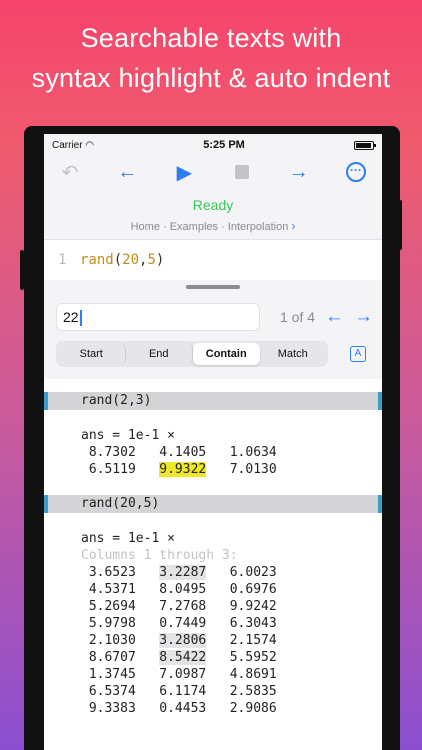  I want to click on breadcrumb: Home · Examples · Interpolation ›, so click(213, 226).